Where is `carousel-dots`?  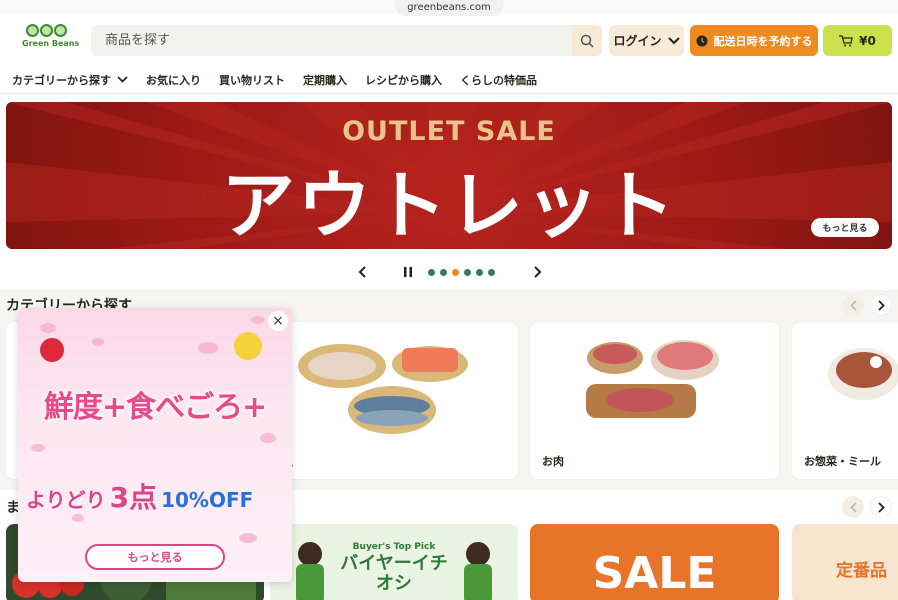
carousel-dots is located at coordinates (461, 272).